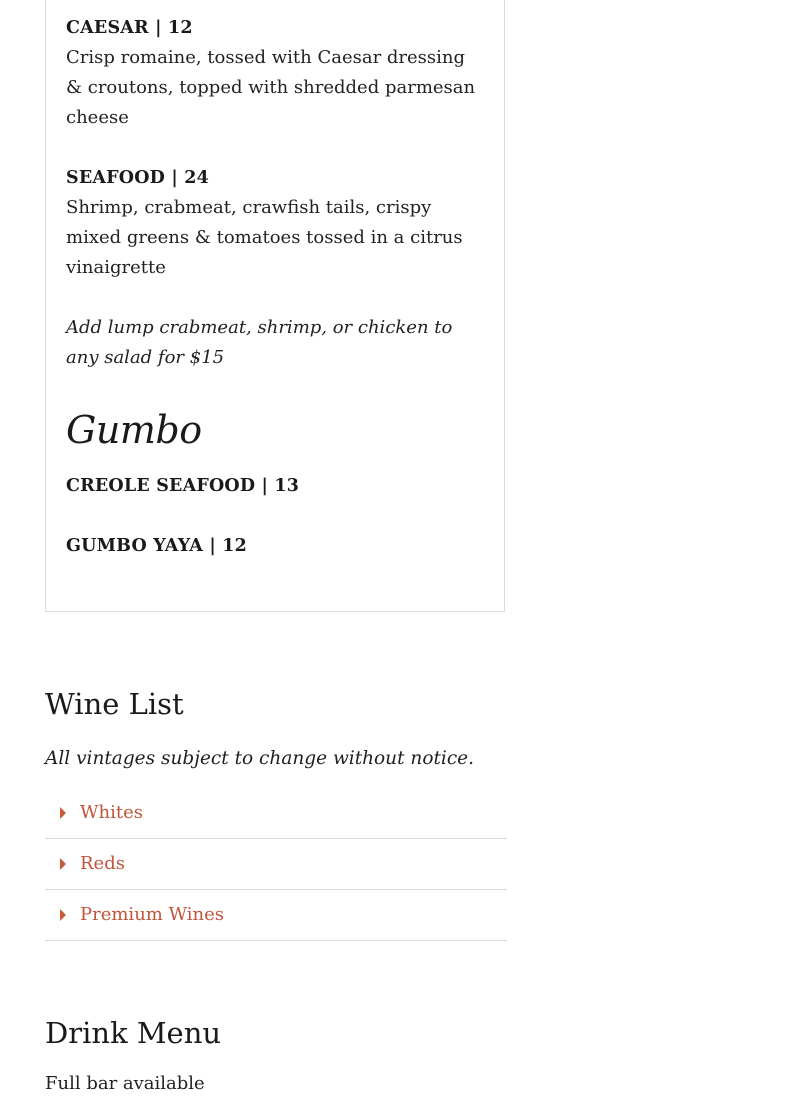 This screenshot has width=785, height=1099. Describe the element at coordinates (133, 1033) in the screenshot. I see `drink-menu-heading: Drink Menu` at that location.